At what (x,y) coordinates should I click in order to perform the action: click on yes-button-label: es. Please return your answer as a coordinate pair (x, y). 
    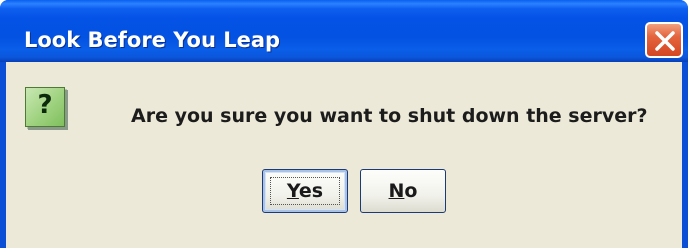
    Looking at the image, I should click on (311, 191).